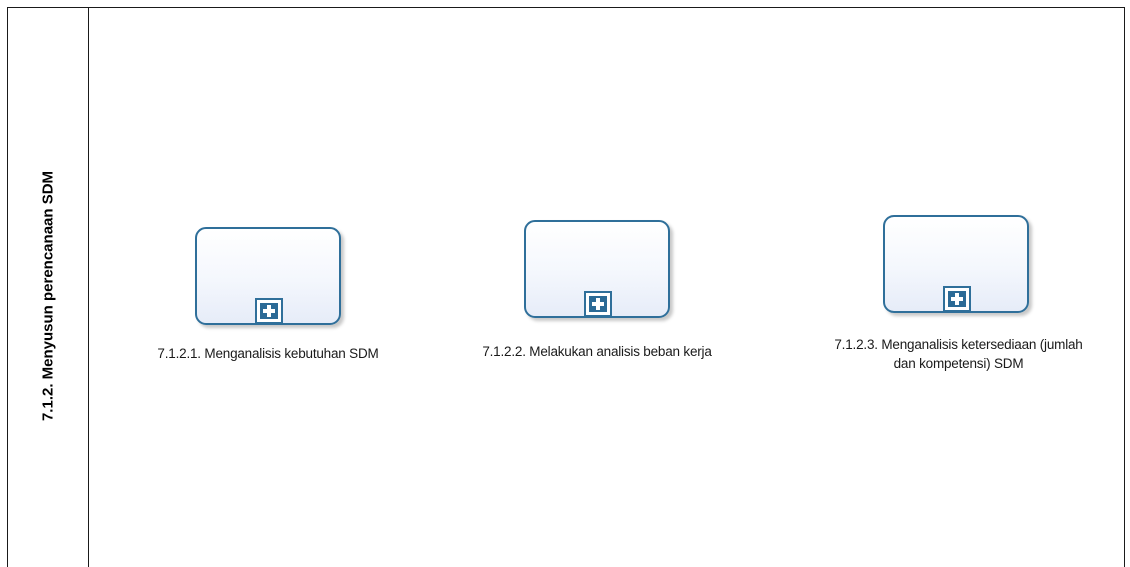 This screenshot has width=1130, height=567. What do you see at coordinates (268, 353) in the screenshot?
I see `subprocess-task-1-label: 7.1.2.1. Menganalisis kebutuhan SDM` at bounding box center [268, 353].